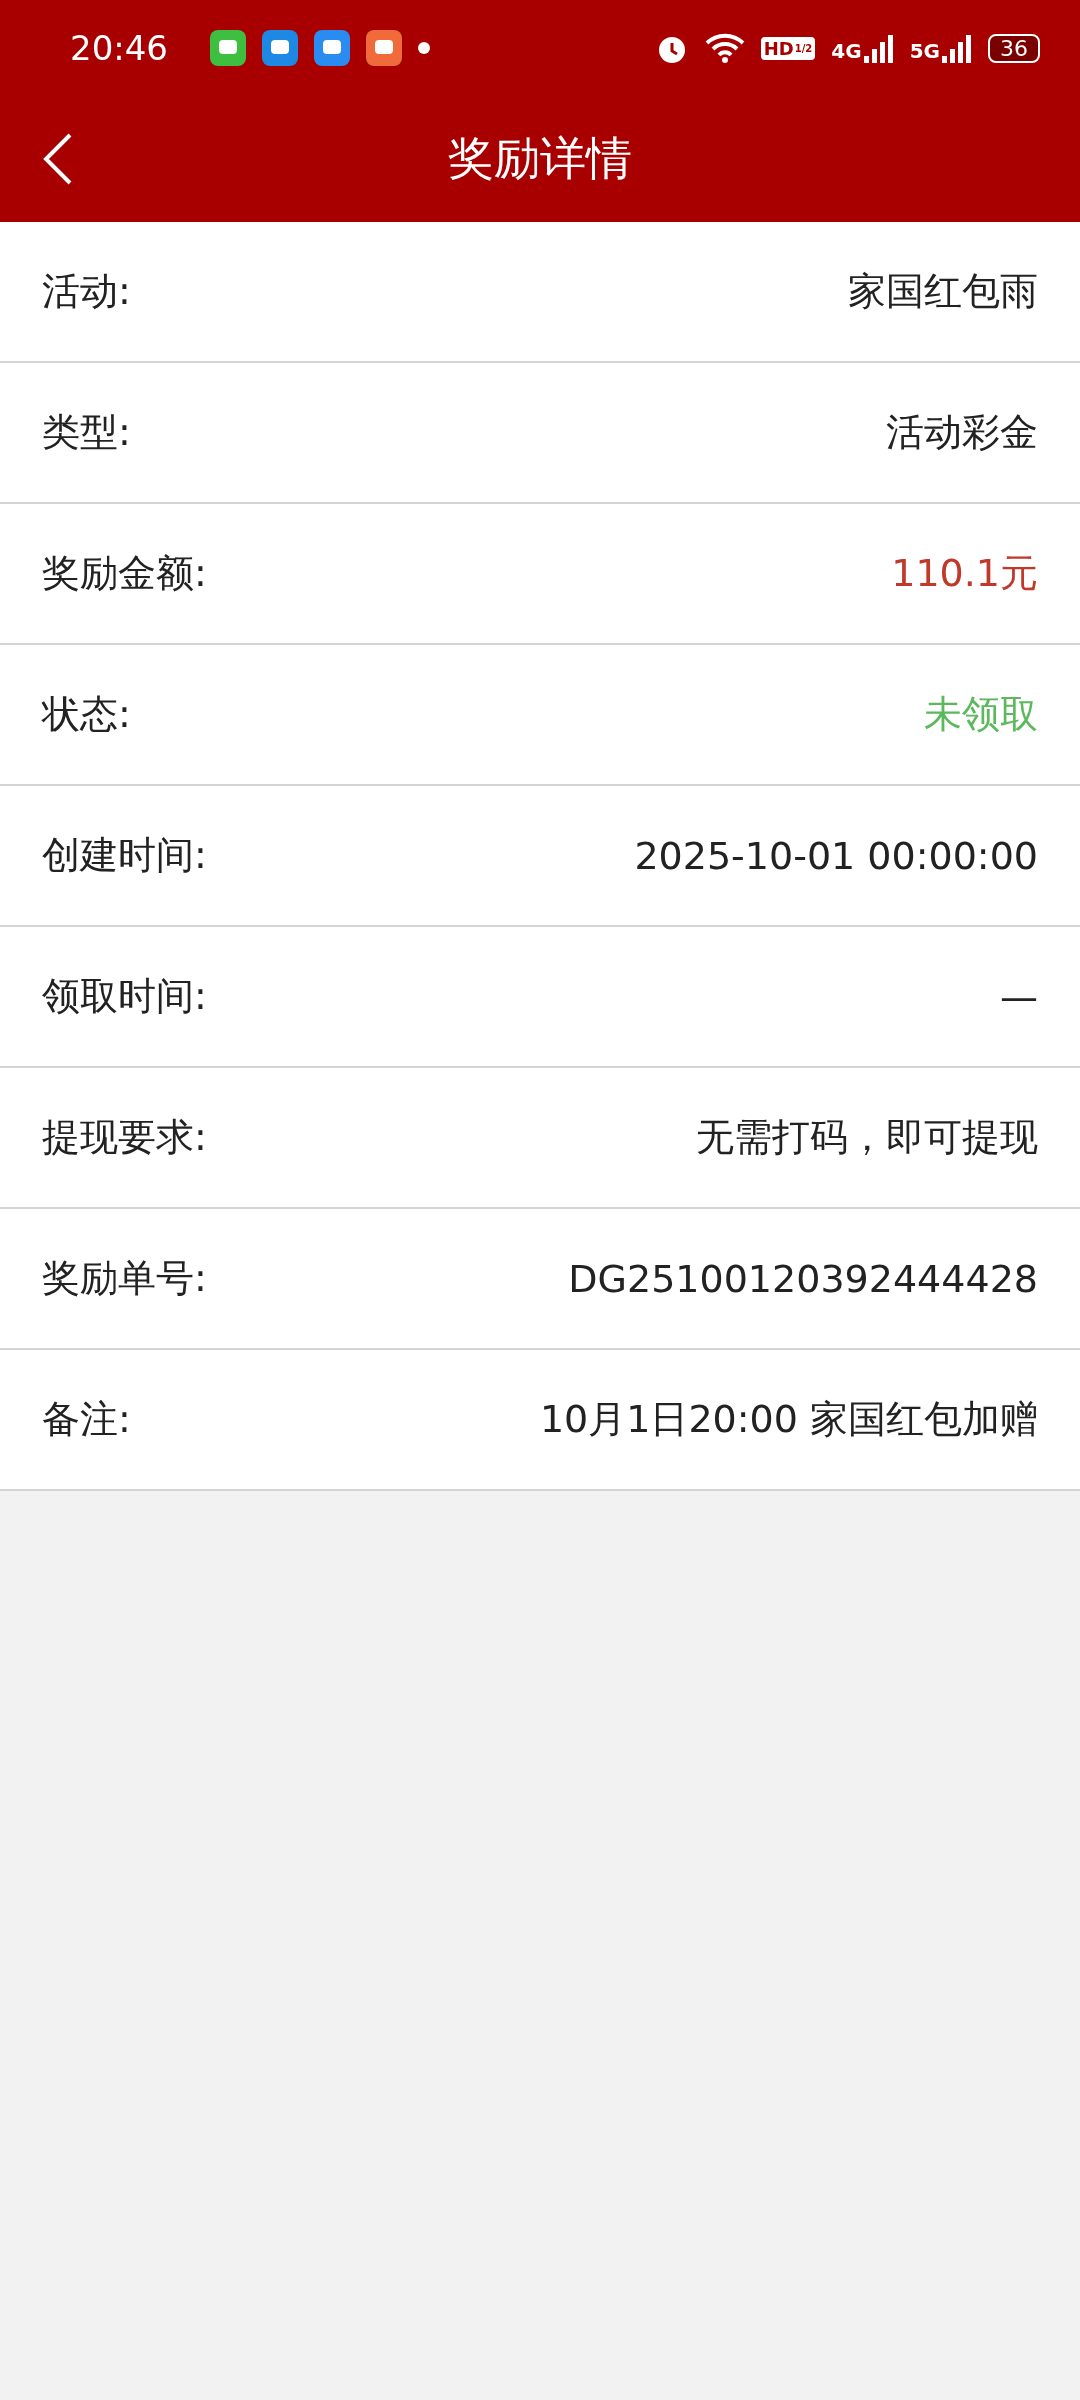  What do you see at coordinates (1014, 48) in the screenshot?
I see `battery-icon: 36` at bounding box center [1014, 48].